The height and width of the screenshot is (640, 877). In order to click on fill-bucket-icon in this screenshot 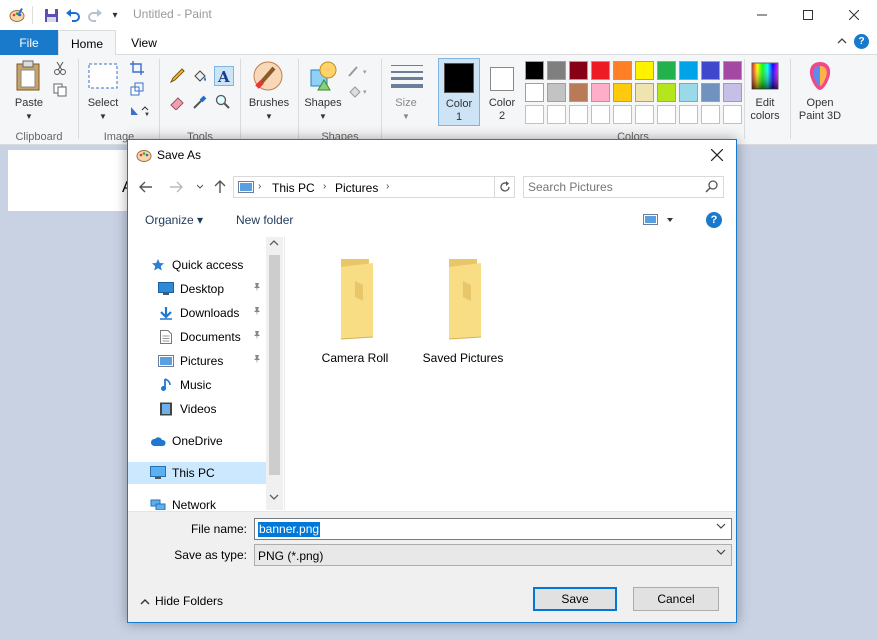, I will do `click(200, 76)`.